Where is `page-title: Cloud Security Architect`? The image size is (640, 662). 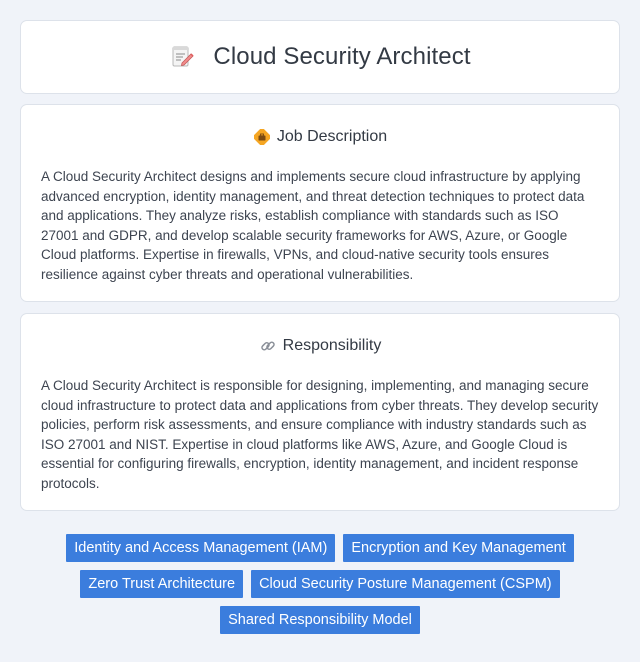
page-title: Cloud Security Architect is located at coordinates (342, 56).